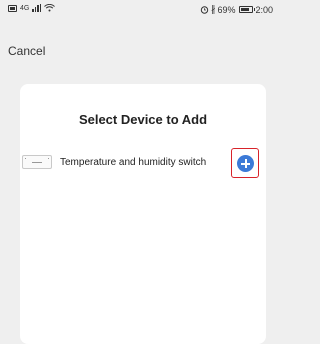 Image resolution: width=320 pixels, height=344 pixels. Describe the element at coordinates (247, 9) in the screenshot. I see `battery-icon` at that location.